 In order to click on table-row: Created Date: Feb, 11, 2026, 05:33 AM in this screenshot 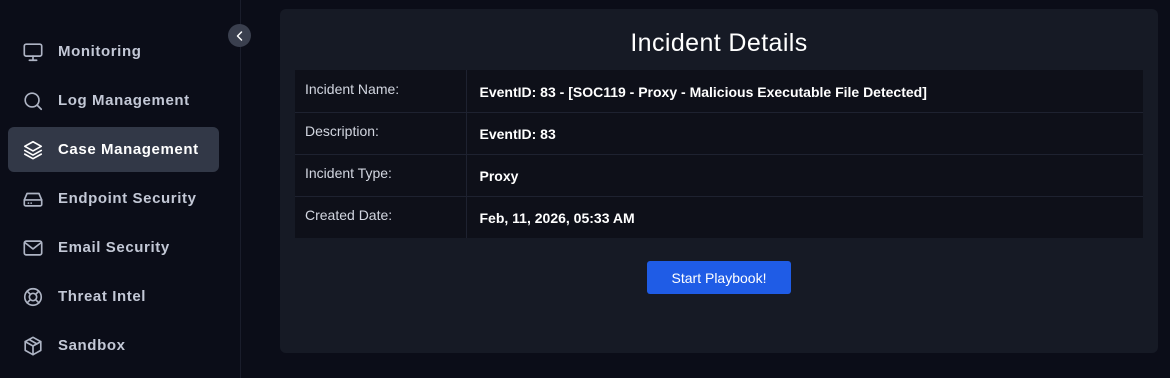, I will do `click(719, 217)`.